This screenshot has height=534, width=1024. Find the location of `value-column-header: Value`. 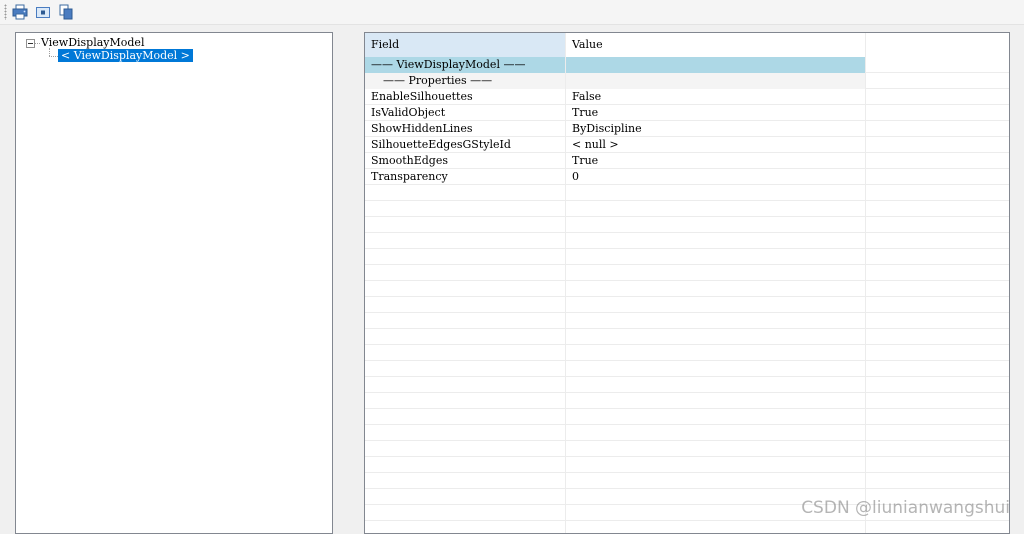

value-column-header: Value is located at coordinates (716, 45).